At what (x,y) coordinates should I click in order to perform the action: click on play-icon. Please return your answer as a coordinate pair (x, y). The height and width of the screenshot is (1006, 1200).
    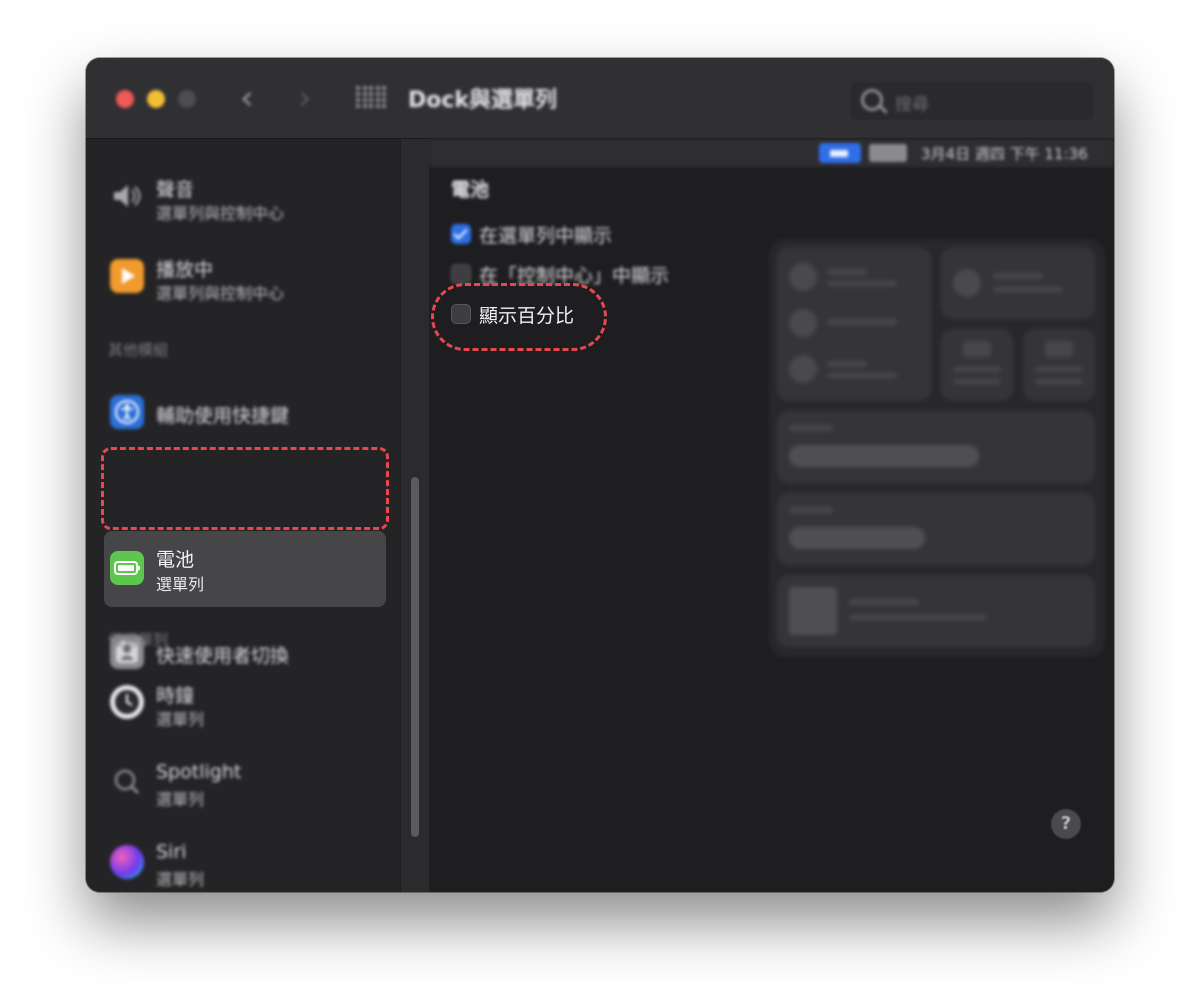
    Looking at the image, I should click on (127, 276).